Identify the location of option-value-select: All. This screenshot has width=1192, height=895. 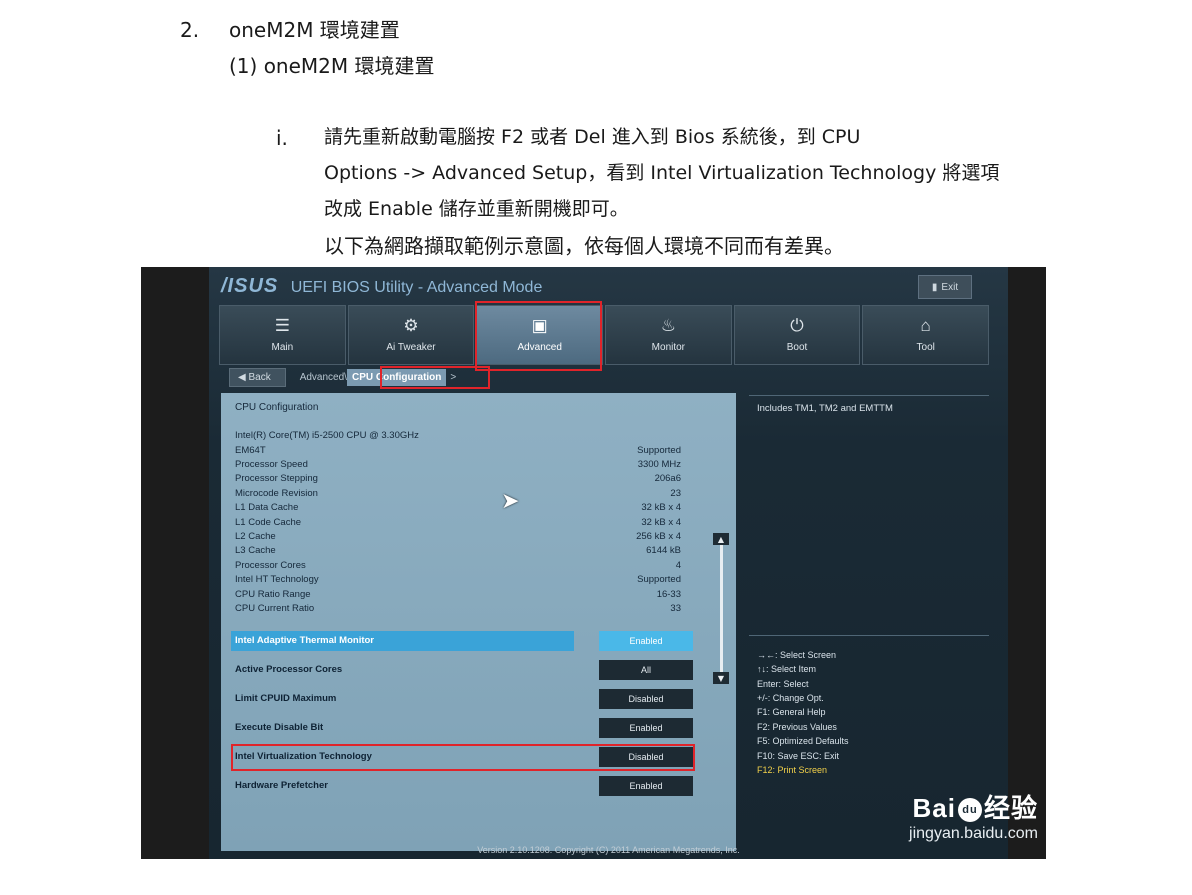
(646, 670).